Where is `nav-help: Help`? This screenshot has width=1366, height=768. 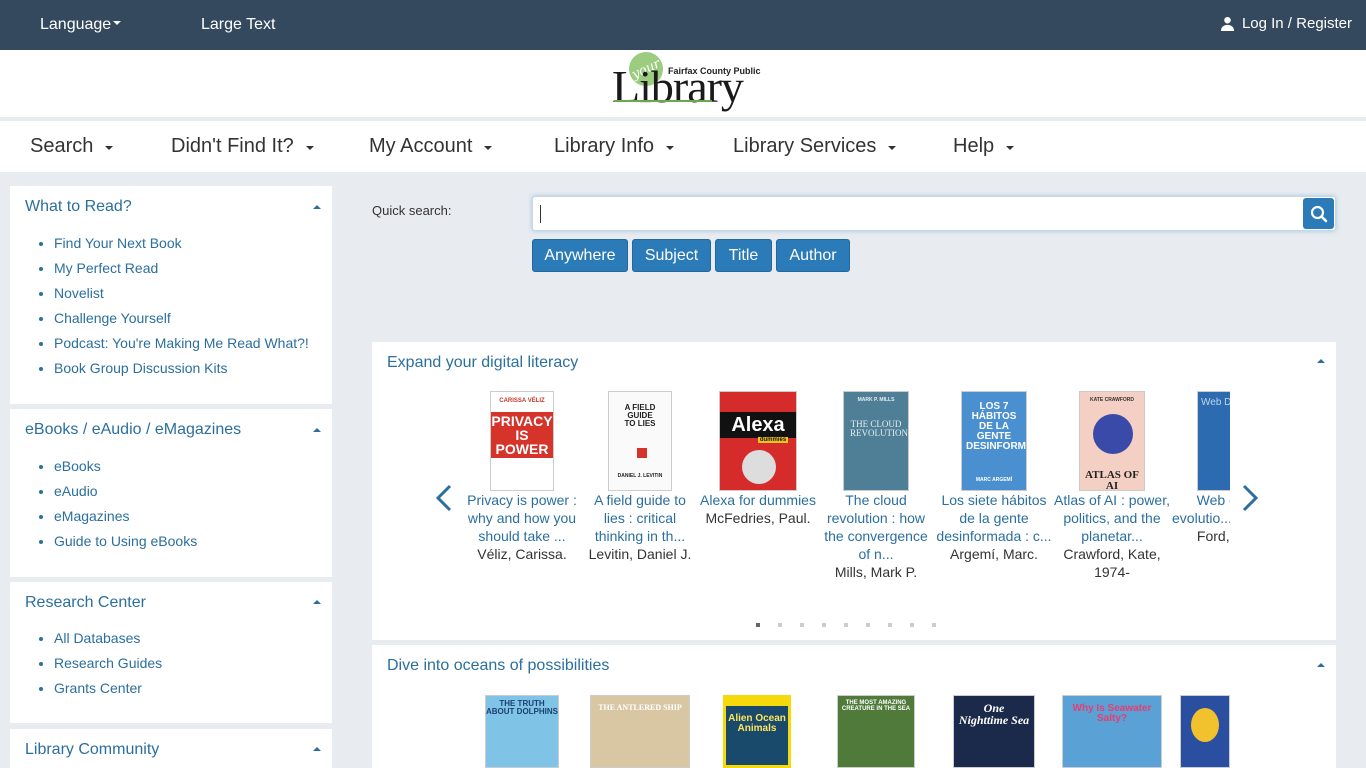
nav-help: Help is located at coordinates (984, 146).